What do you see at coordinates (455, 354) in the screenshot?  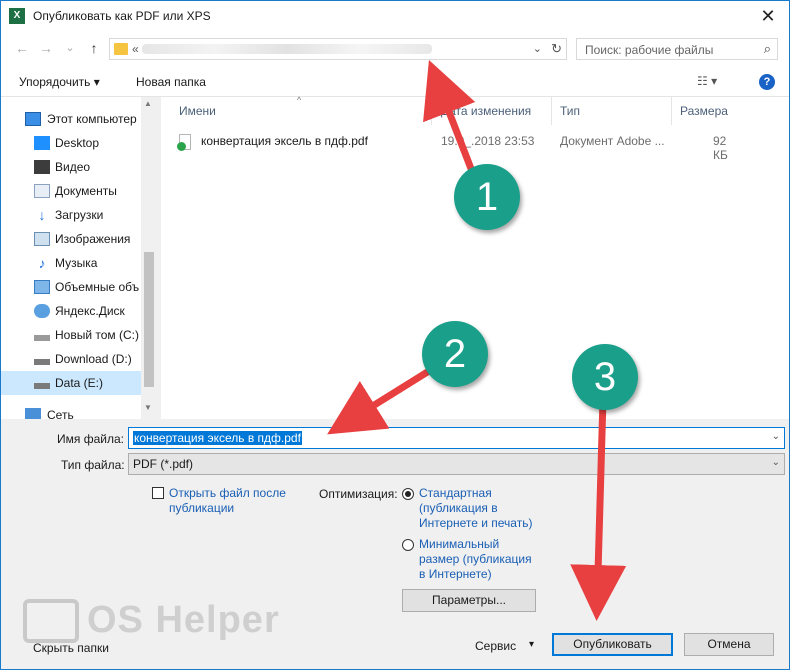 I see `annotation-badge-2: 2` at bounding box center [455, 354].